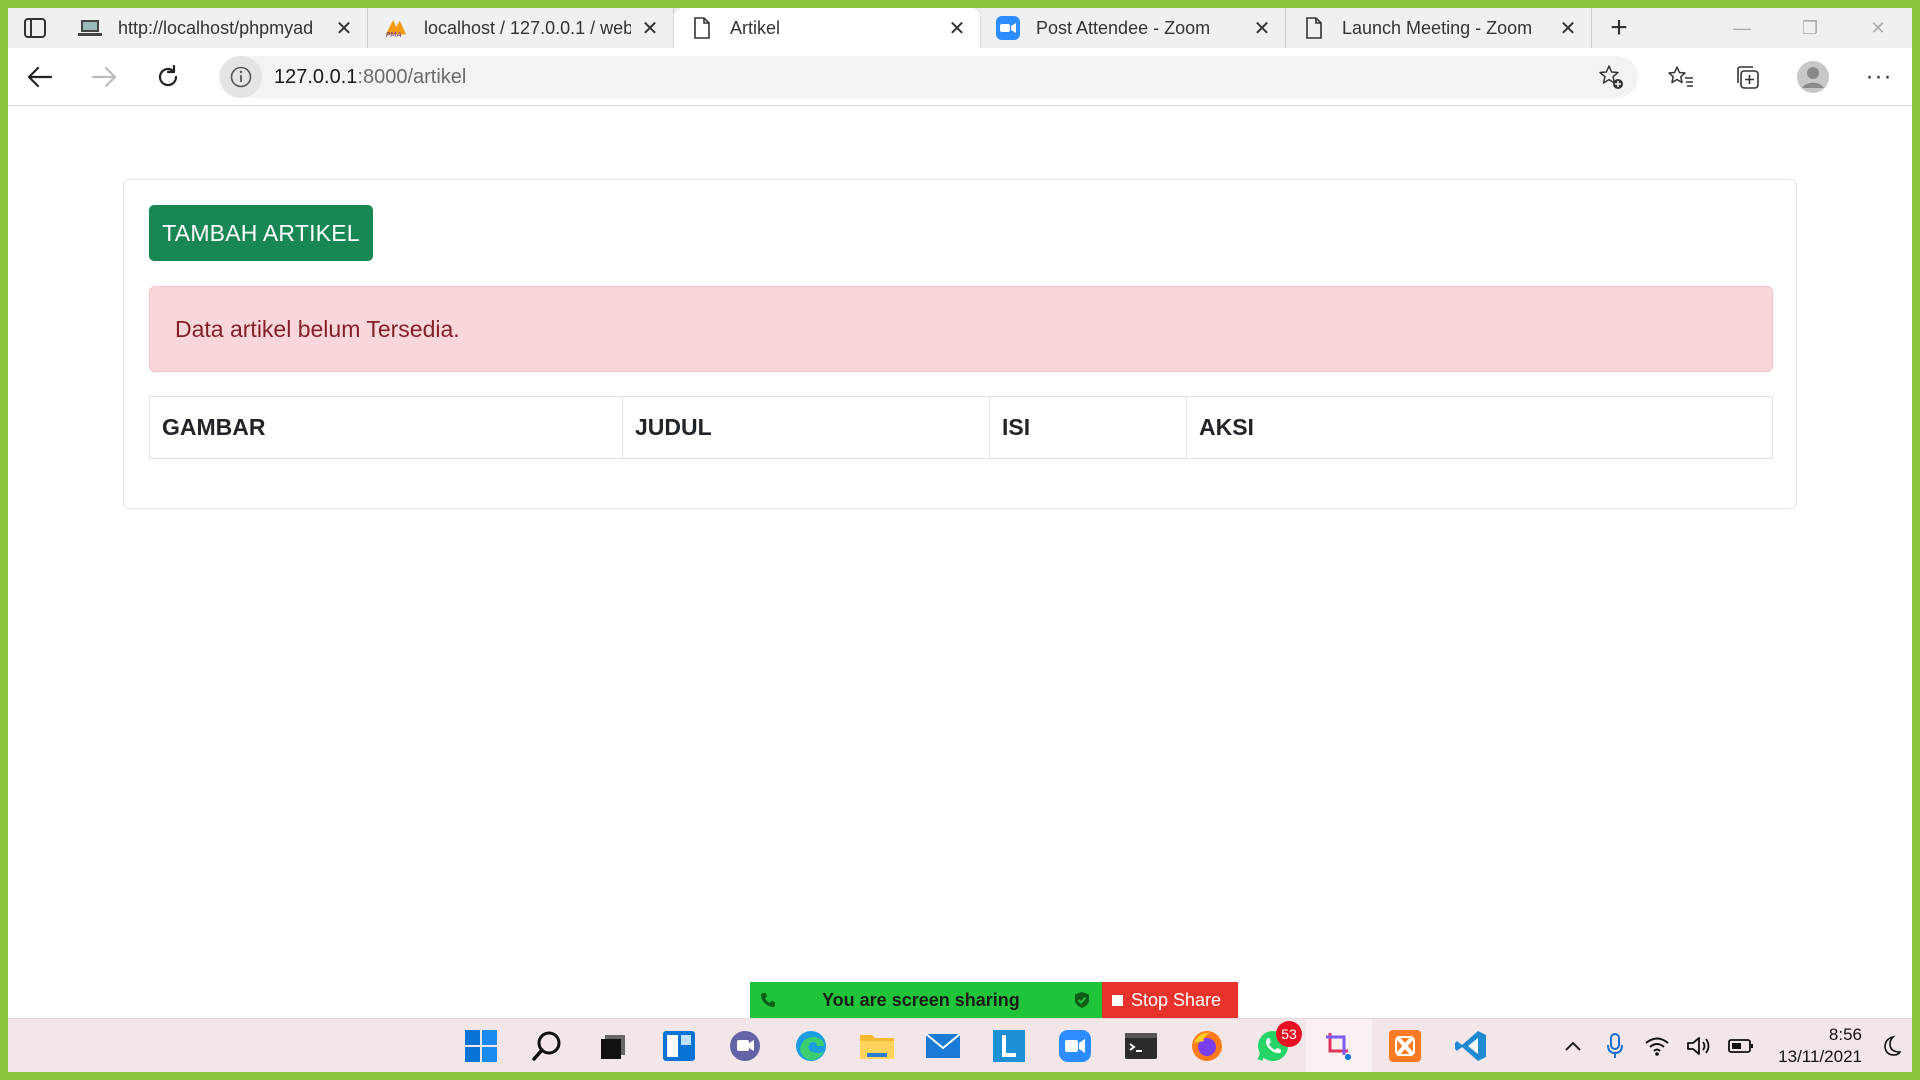  Describe the element at coordinates (1611, 77) in the screenshot. I see `add-favorite-icon` at that location.